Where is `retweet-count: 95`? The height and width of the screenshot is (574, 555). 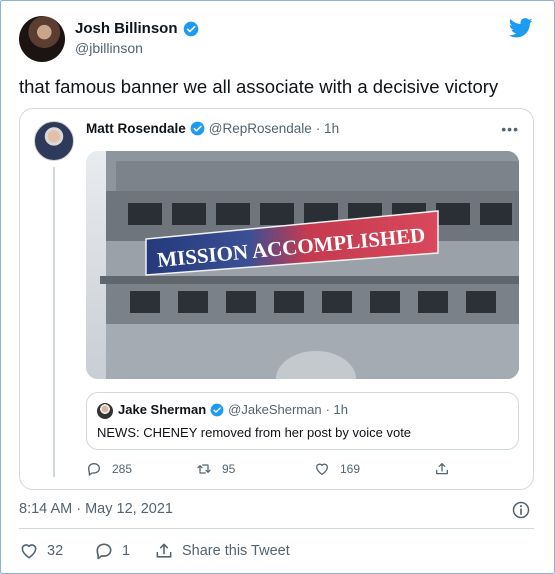 retweet-count: 95 is located at coordinates (229, 469).